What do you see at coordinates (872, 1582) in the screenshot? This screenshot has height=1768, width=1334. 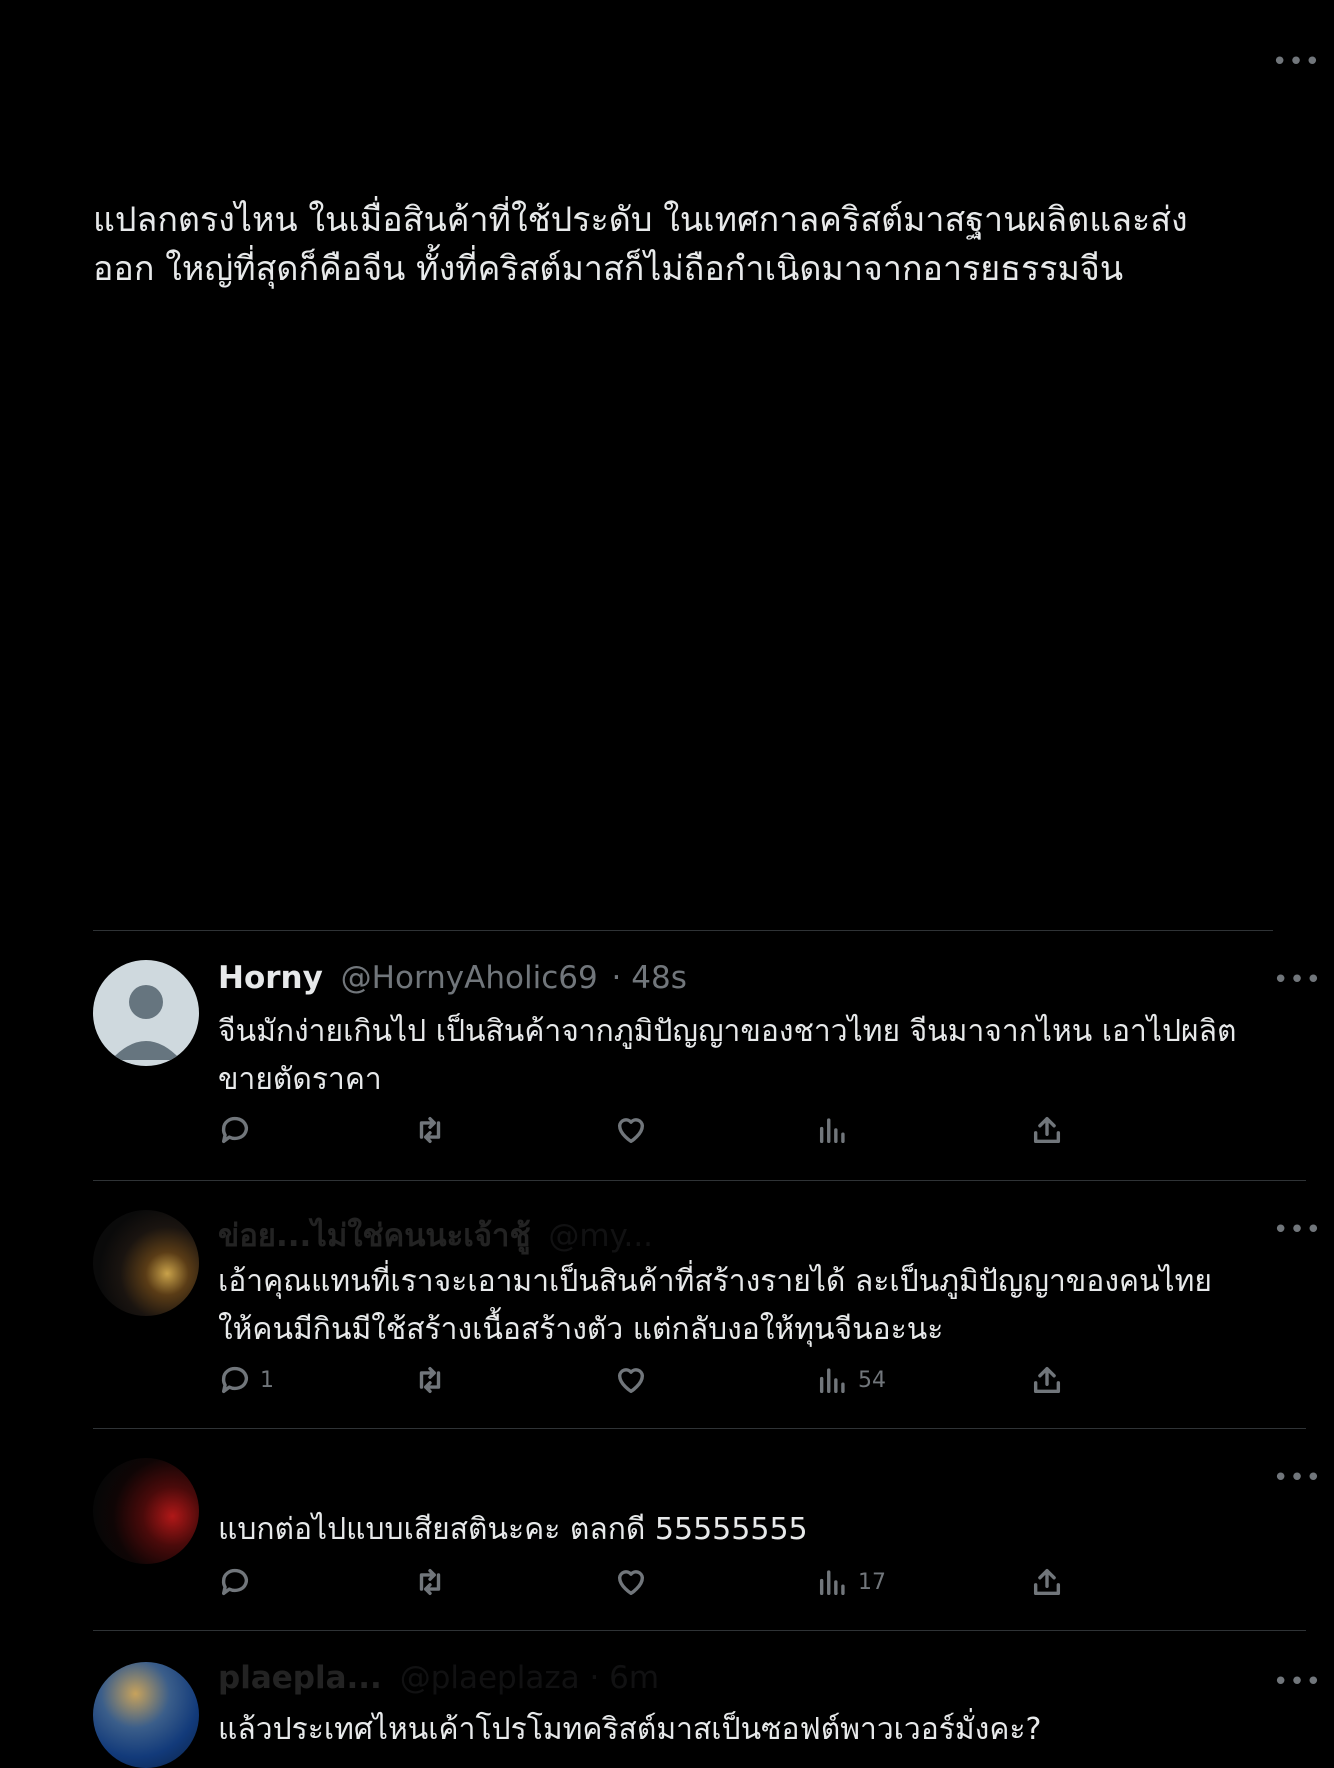 I see `views-count: 17` at bounding box center [872, 1582].